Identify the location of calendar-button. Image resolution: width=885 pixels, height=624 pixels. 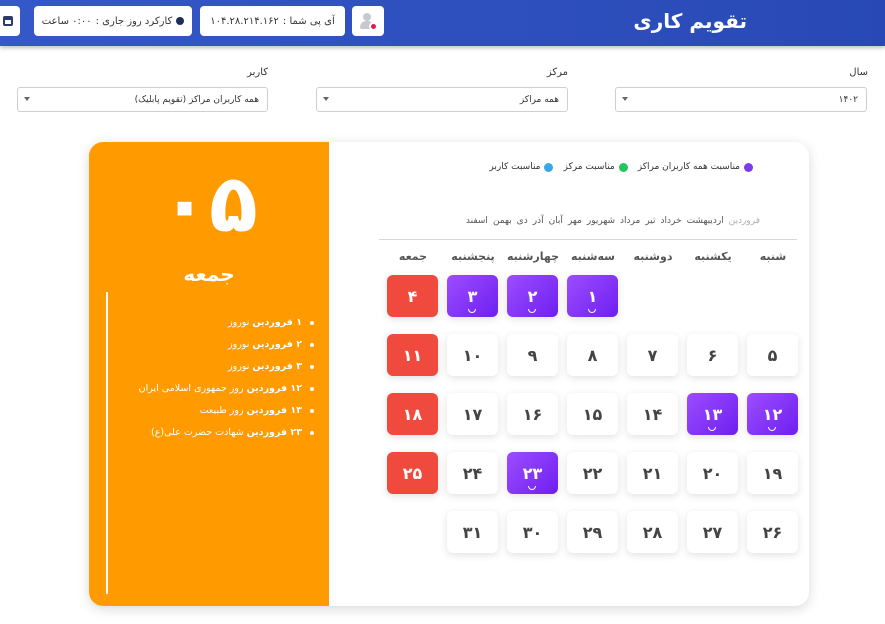
(10, 21).